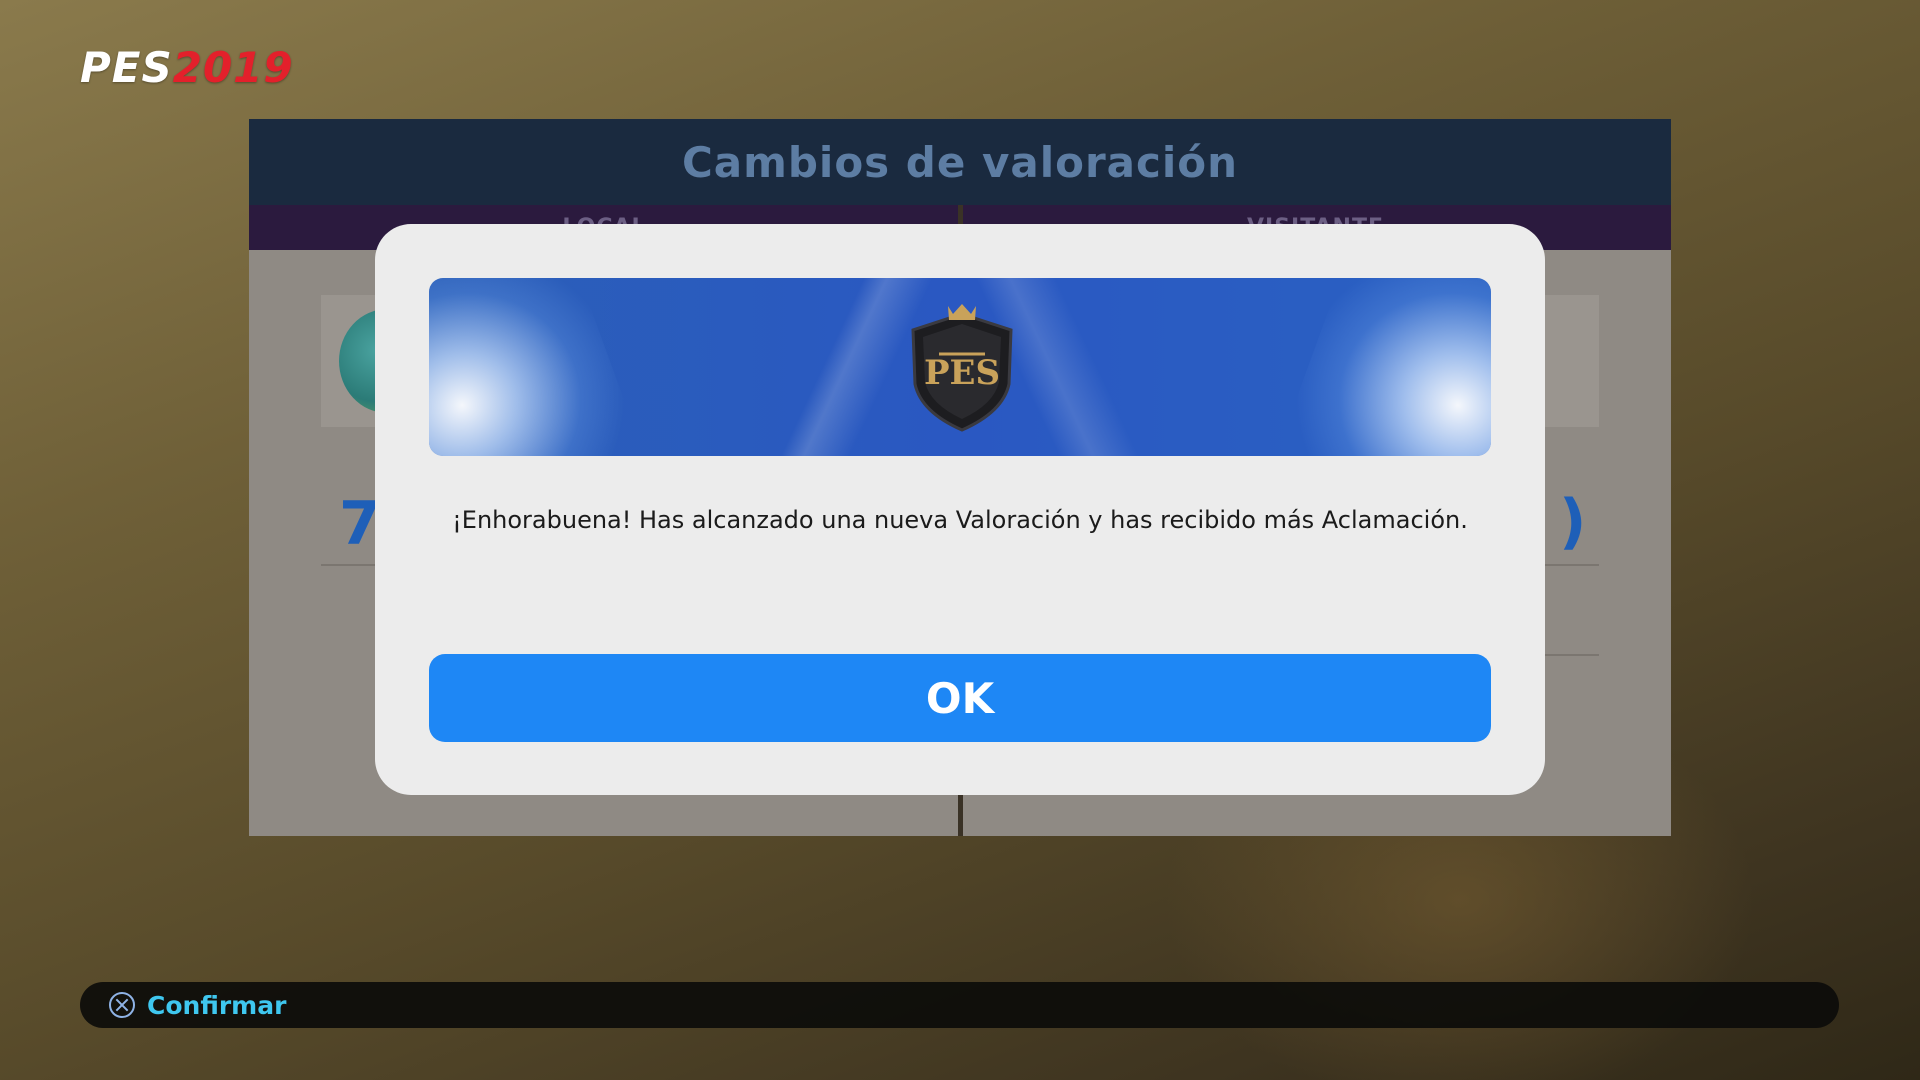 Image resolution: width=1920 pixels, height=1080 pixels. What do you see at coordinates (959, 1005) in the screenshot?
I see `controls-footer: Confirmar` at bounding box center [959, 1005].